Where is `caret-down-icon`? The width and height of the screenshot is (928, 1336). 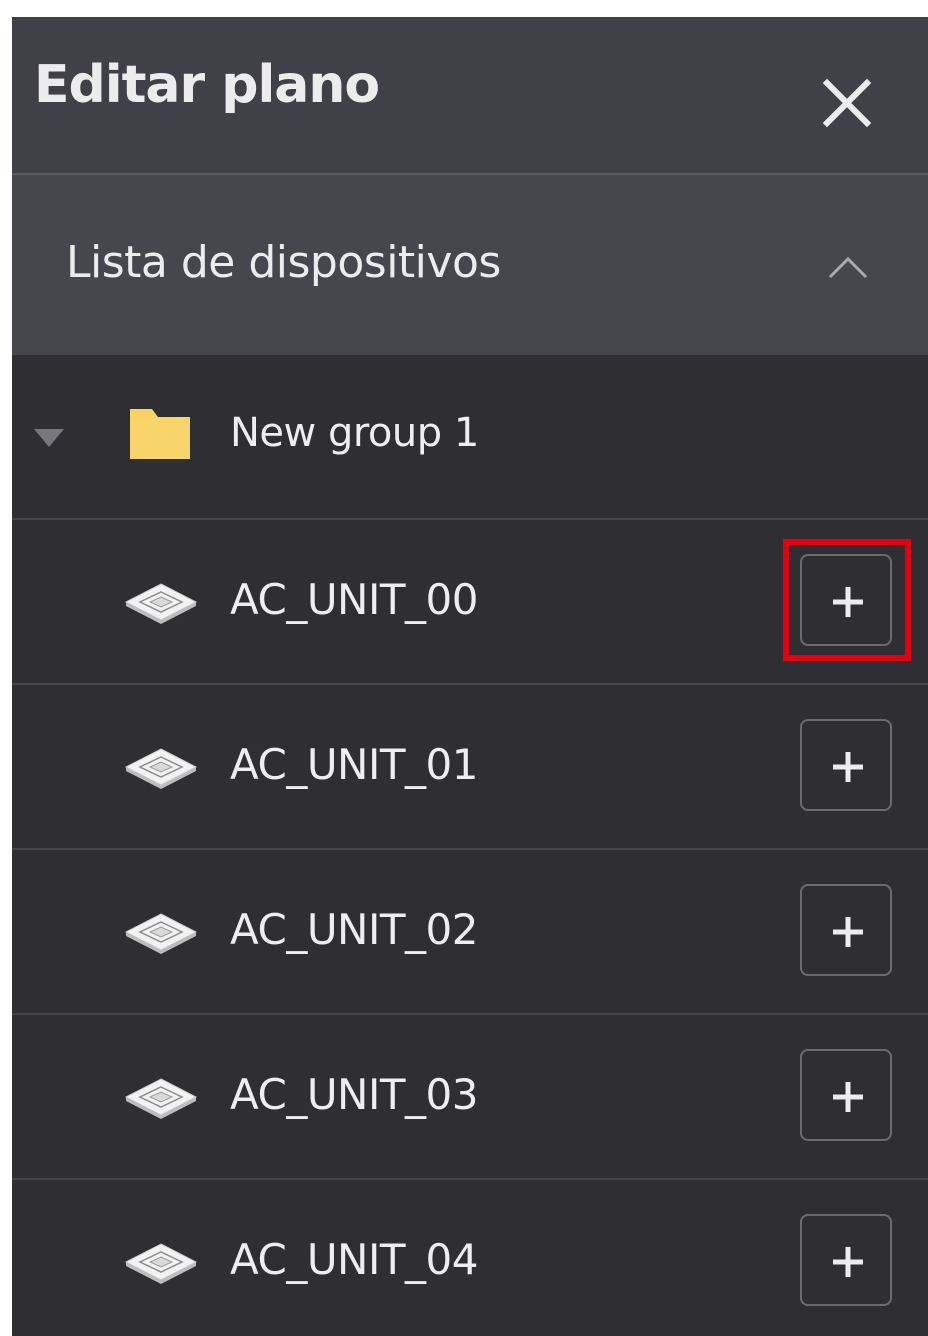 caret-down-icon is located at coordinates (49, 438).